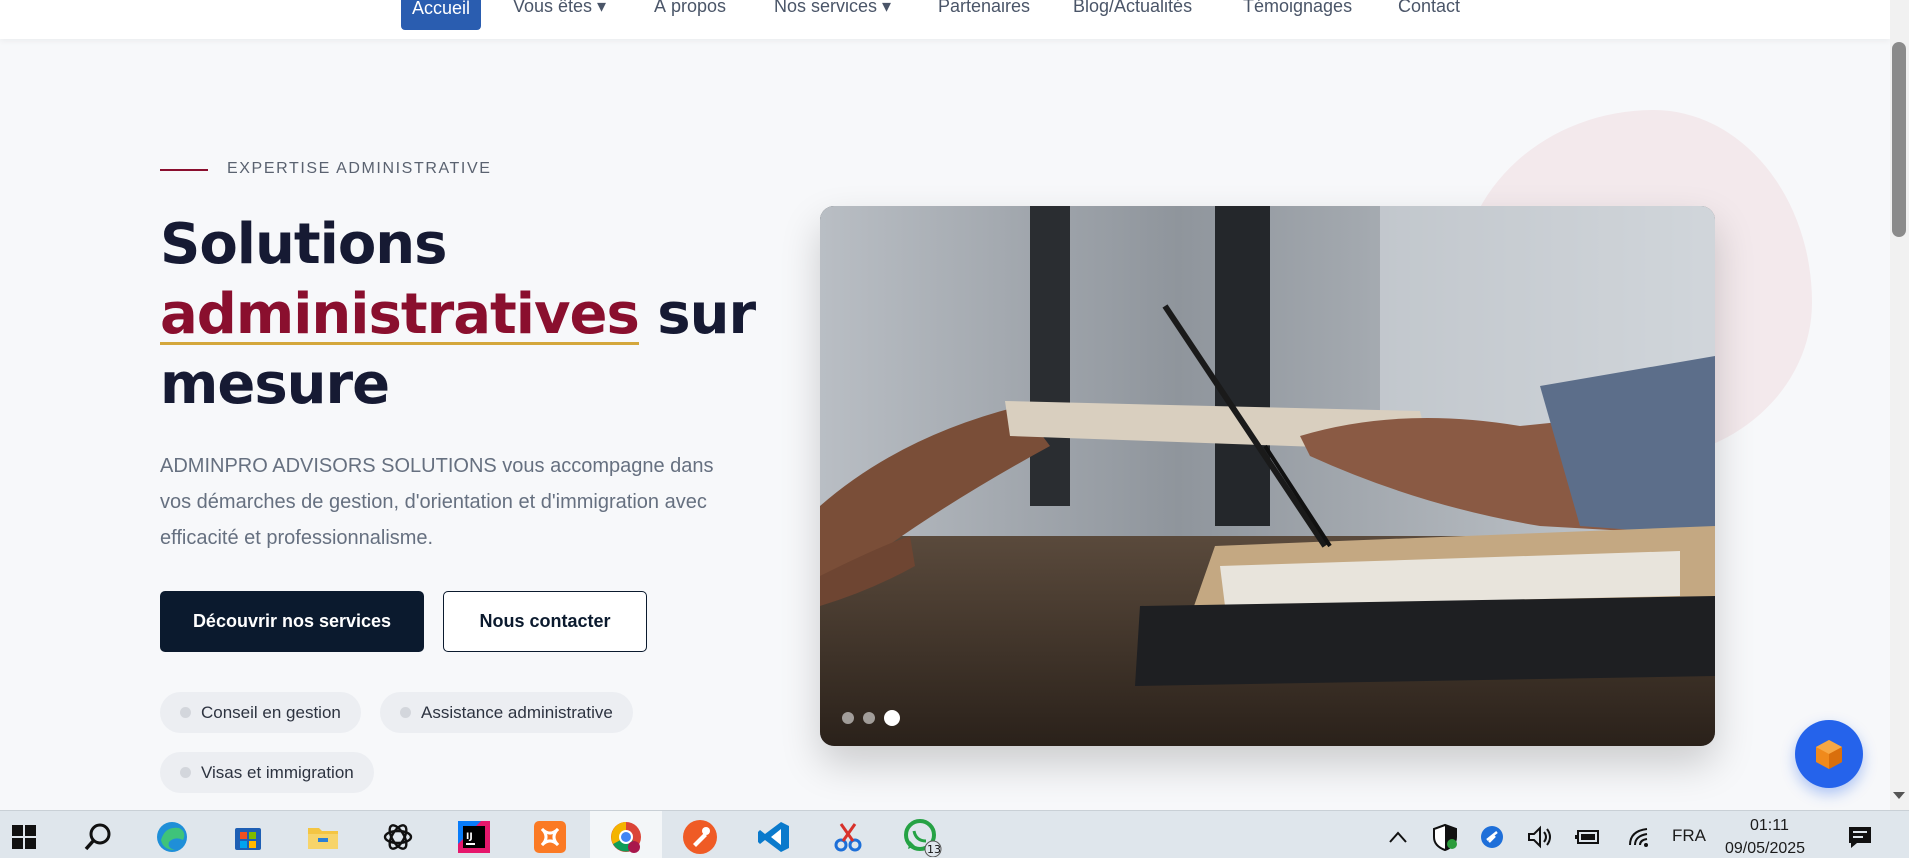 The width and height of the screenshot is (1909, 858). Describe the element at coordinates (892, 718) in the screenshot. I see `carousel-dot-active` at that location.